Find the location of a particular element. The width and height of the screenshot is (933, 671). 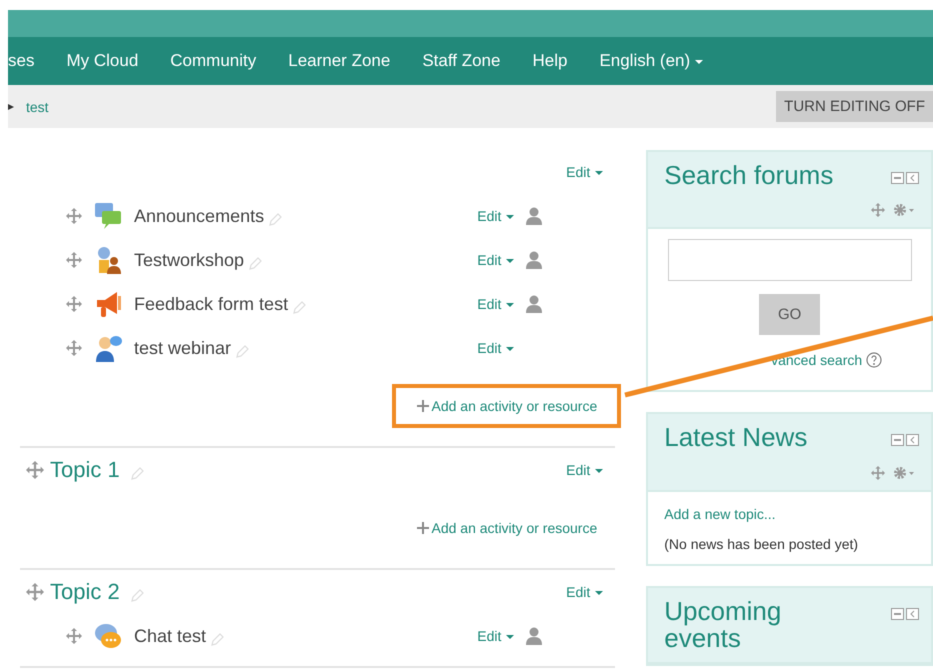

nav-link: Community is located at coordinates (213, 61).